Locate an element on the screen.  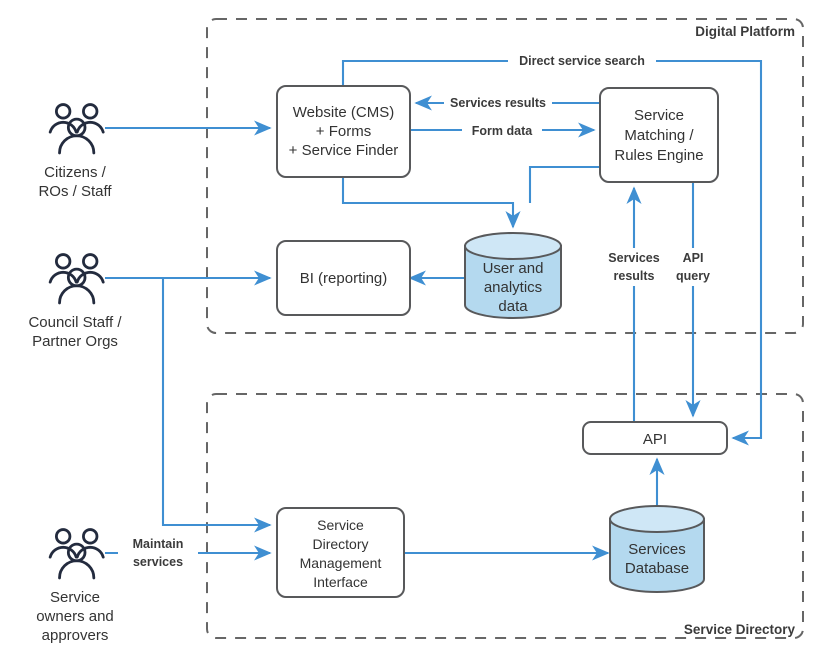
edge-label-services-results-vertical-text-1: Services is located at coordinates (633, 258).